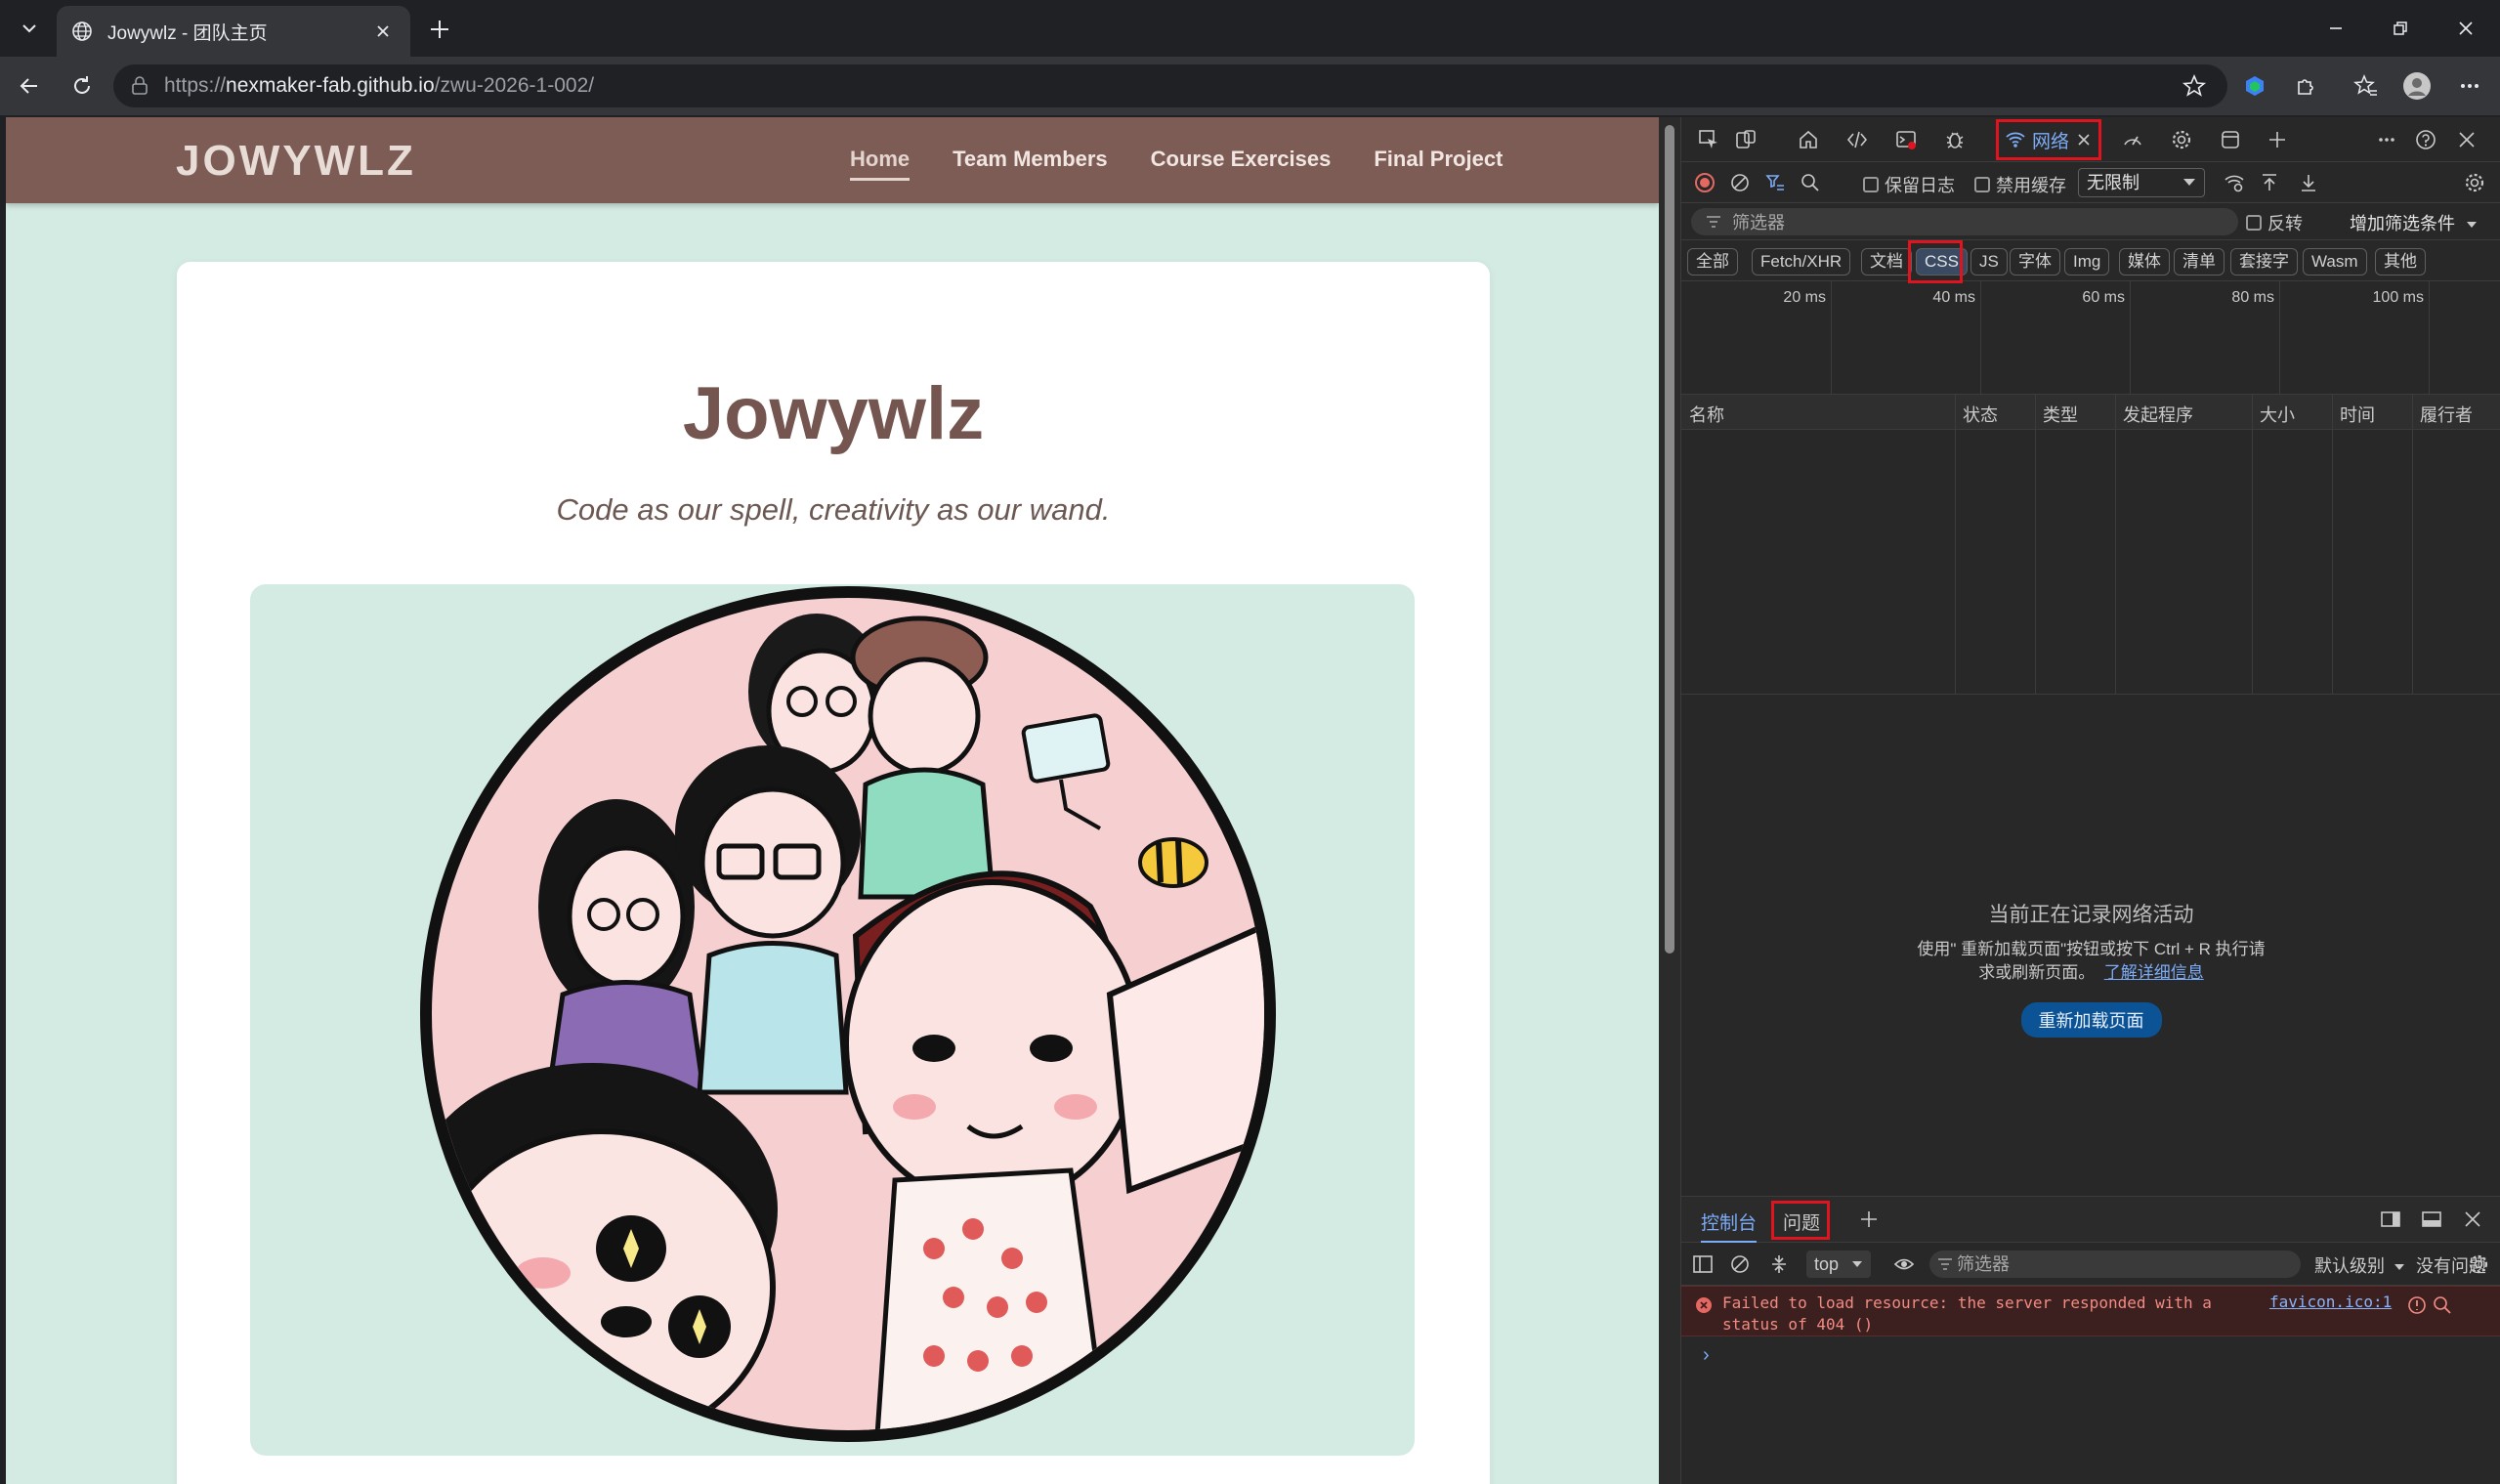 This screenshot has height=1484, width=2500. I want to click on type-filter-media: 媒体, so click(2144, 262).